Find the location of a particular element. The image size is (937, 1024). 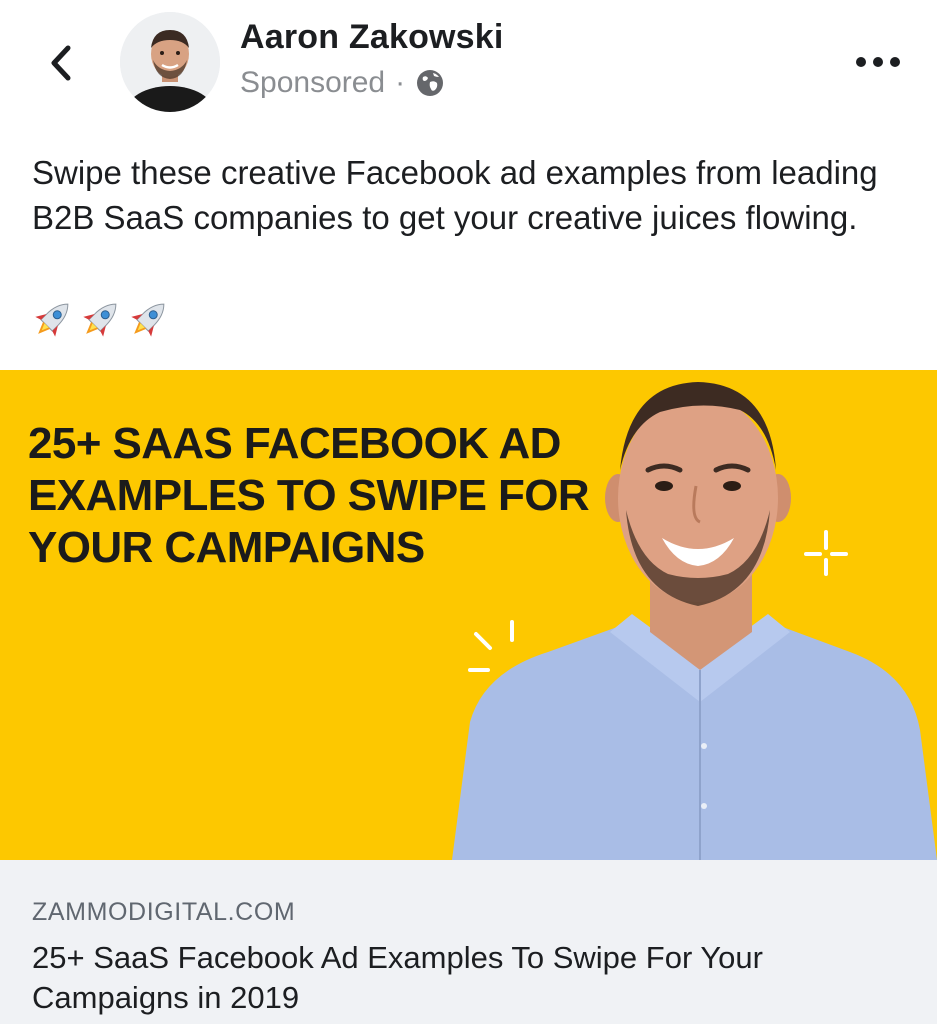

more-options-icon is located at coordinates (878, 62).